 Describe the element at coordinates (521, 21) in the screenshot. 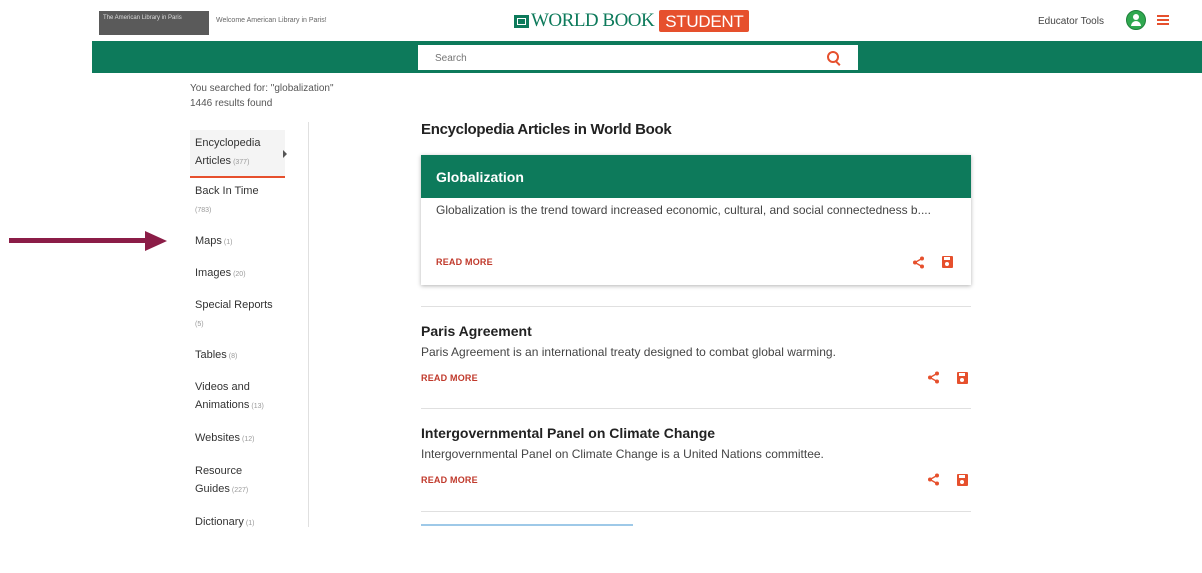

I see `book-icon` at that location.